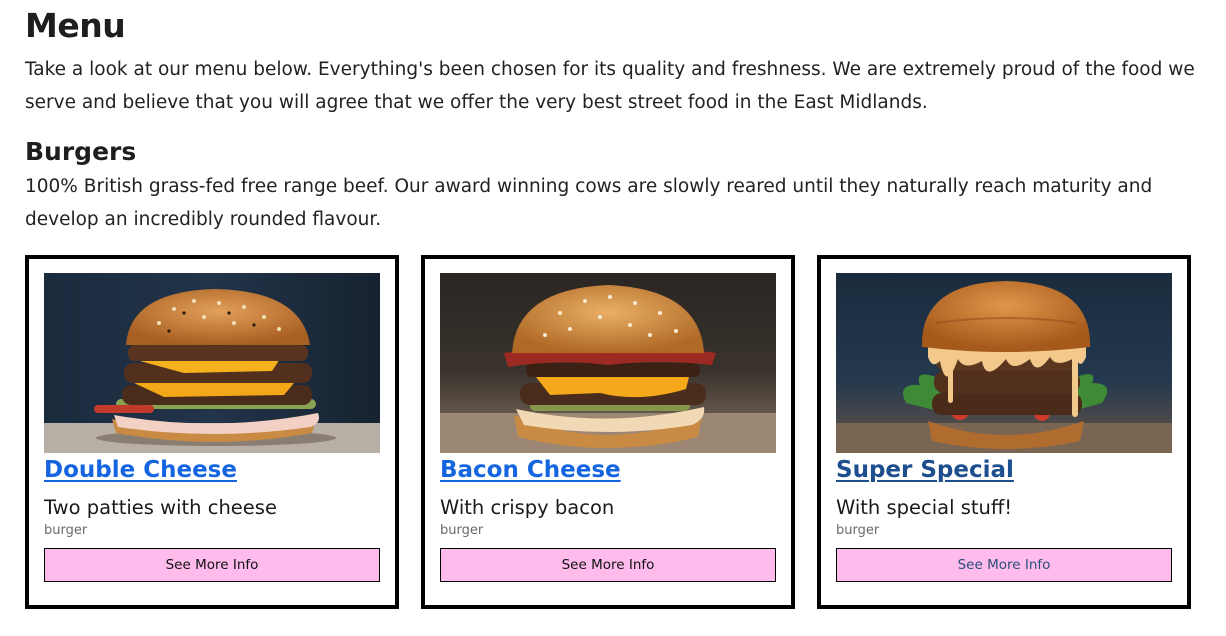 Image resolution: width=1226 pixels, height=636 pixels. What do you see at coordinates (75, 25) in the screenshot?
I see `page-title: Menu` at bounding box center [75, 25].